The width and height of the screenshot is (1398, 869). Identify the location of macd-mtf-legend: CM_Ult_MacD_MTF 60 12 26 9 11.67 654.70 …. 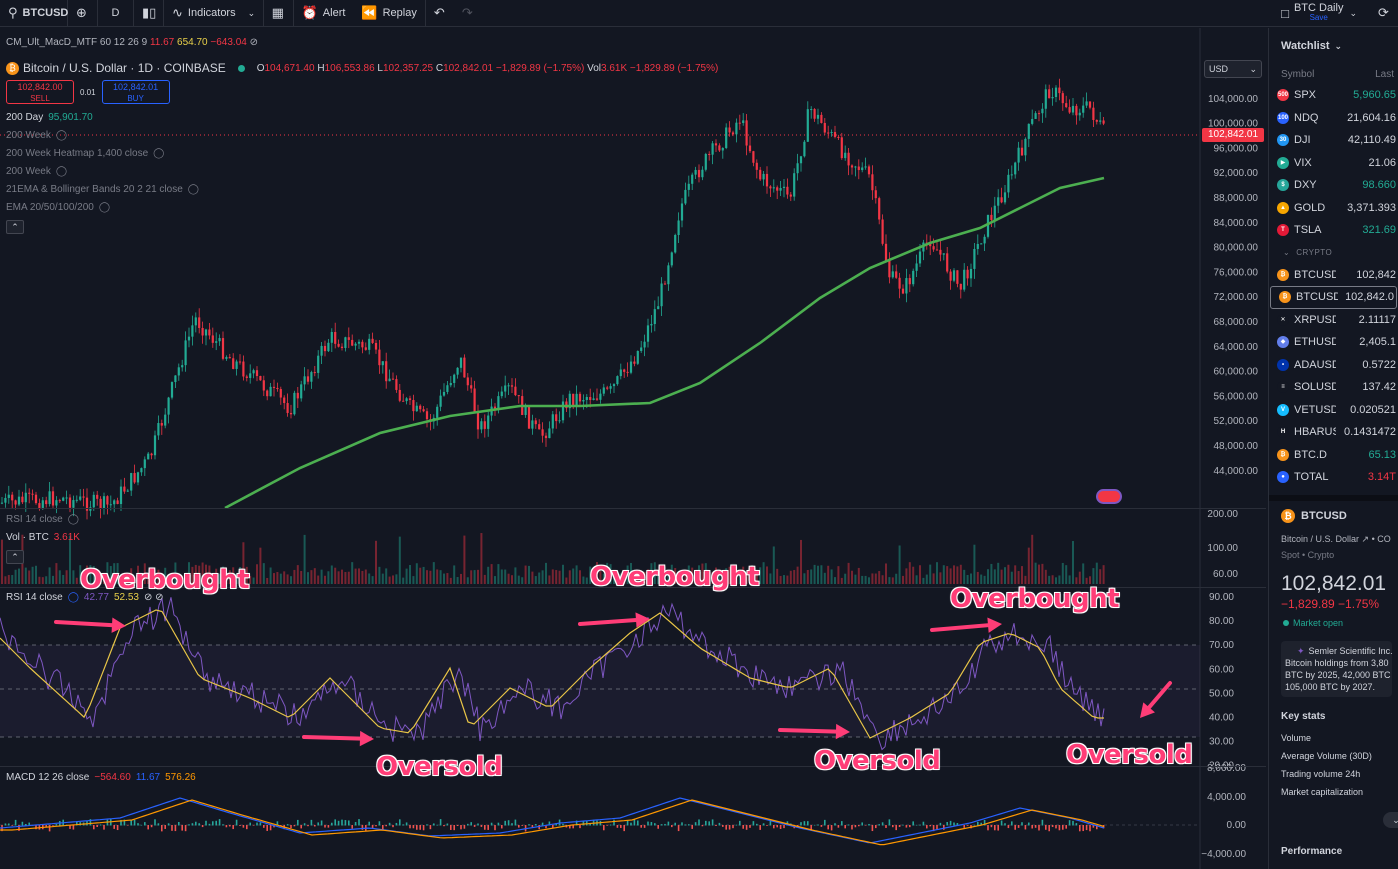
(132, 42).